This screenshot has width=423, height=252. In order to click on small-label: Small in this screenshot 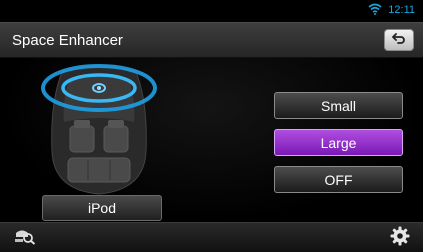, I will do `click(338, 105)`.